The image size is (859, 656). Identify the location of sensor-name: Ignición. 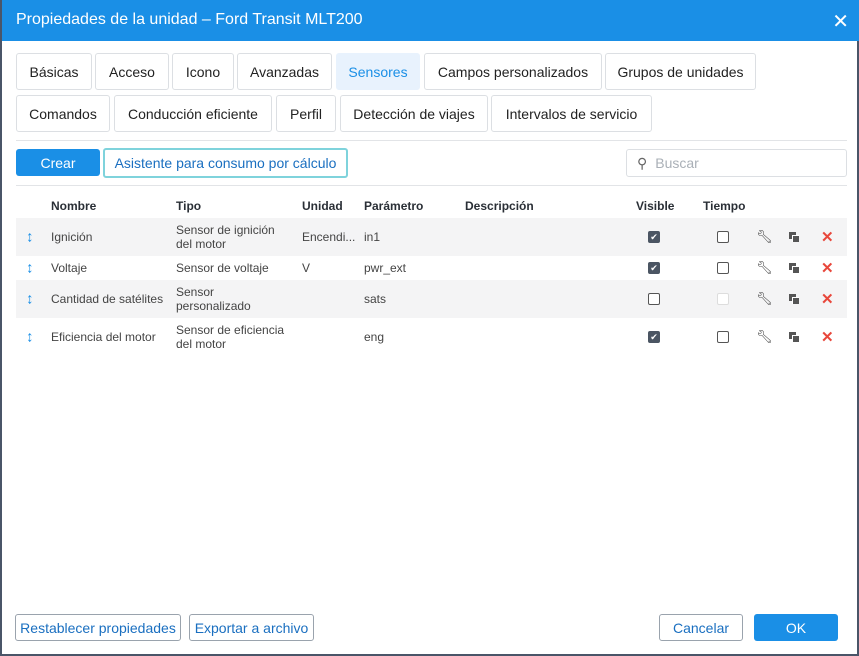
(72, 237).